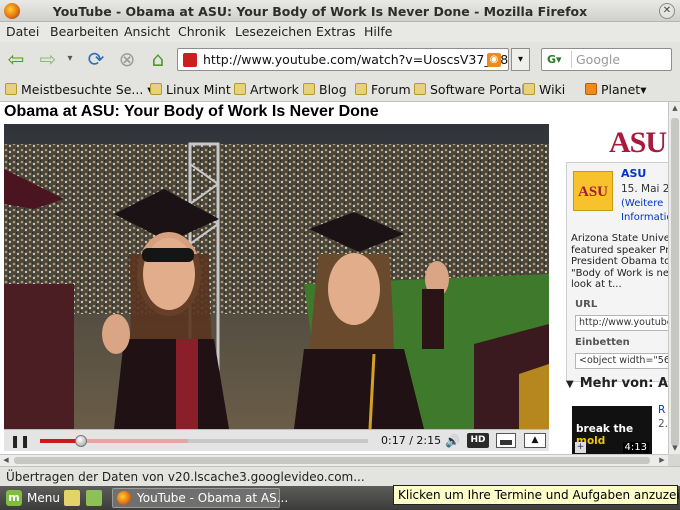  Describe the element at coordinates (70, 60) in the screenshot. I see `history-dropdown-icon: ▾` at that location.